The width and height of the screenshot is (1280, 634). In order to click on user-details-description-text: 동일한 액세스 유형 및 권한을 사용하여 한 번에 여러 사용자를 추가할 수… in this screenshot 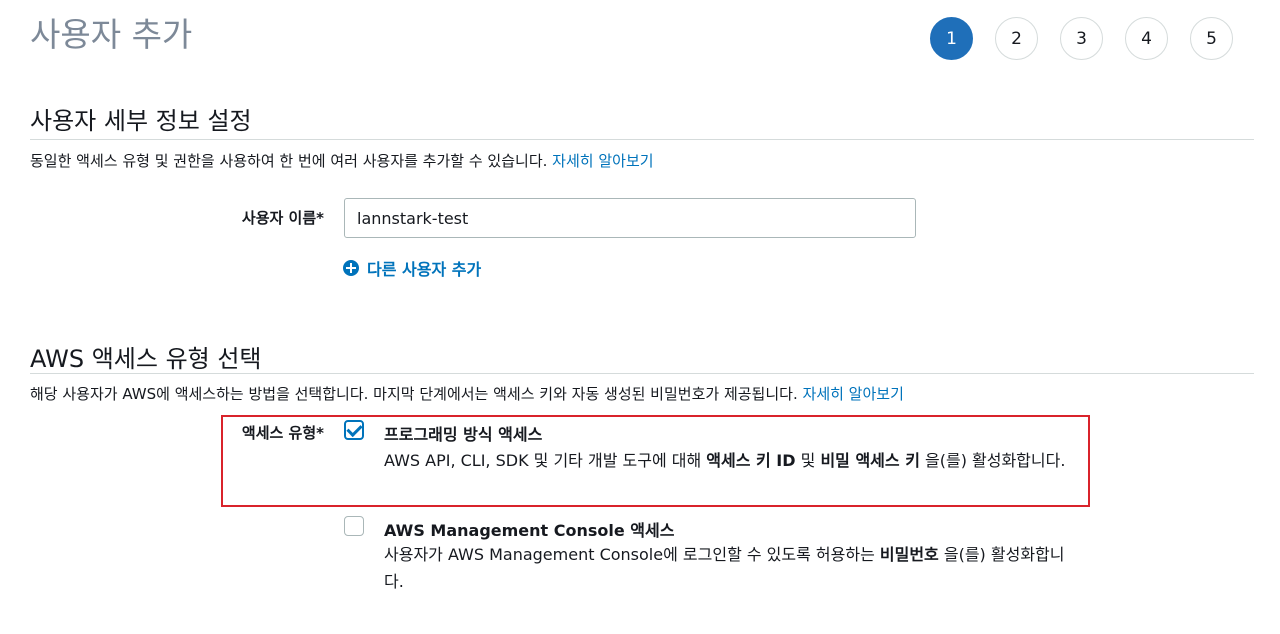, I will do `click(289, 161)`.